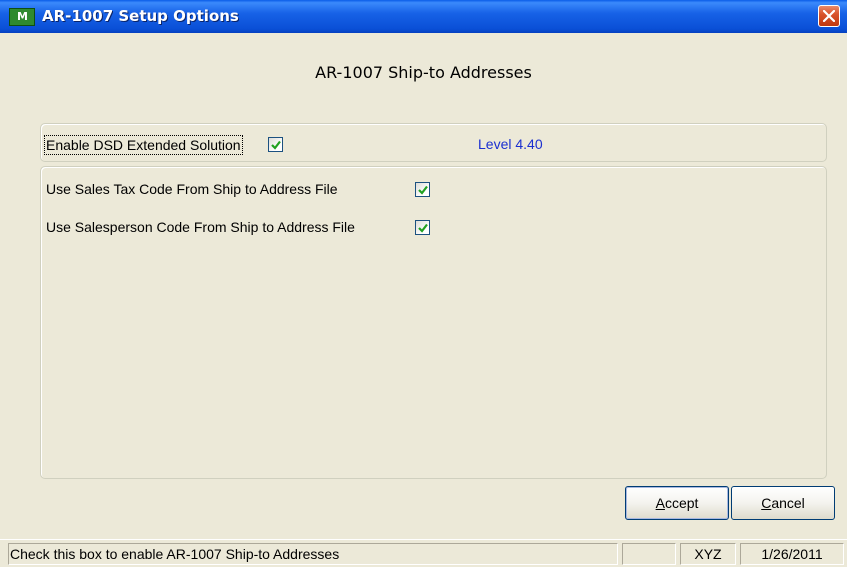 This screenshot has height=567, width=847. Describe the element at coordinates (22, 17) in the screenshot. I see `app-logo-icon: M` at that location.